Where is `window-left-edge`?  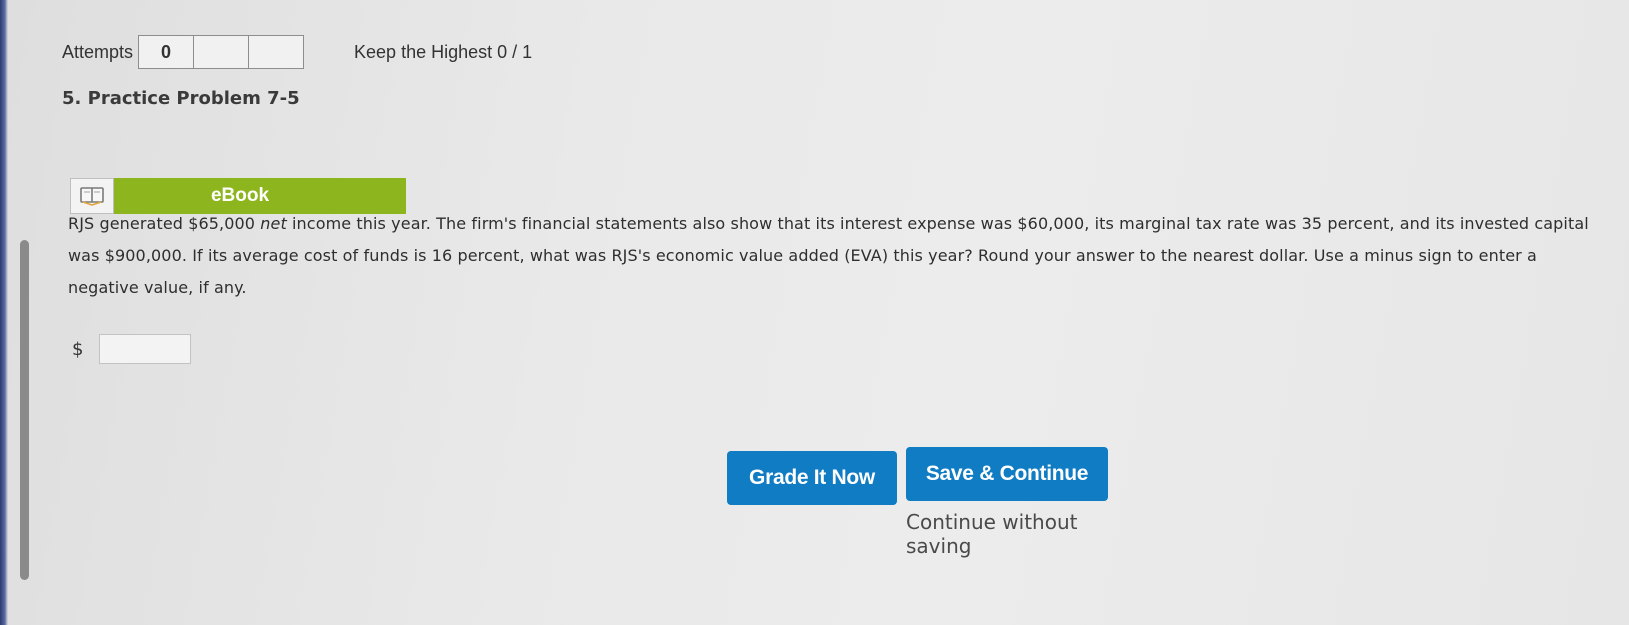 window-left-edge is located at coordinates (4, 312).